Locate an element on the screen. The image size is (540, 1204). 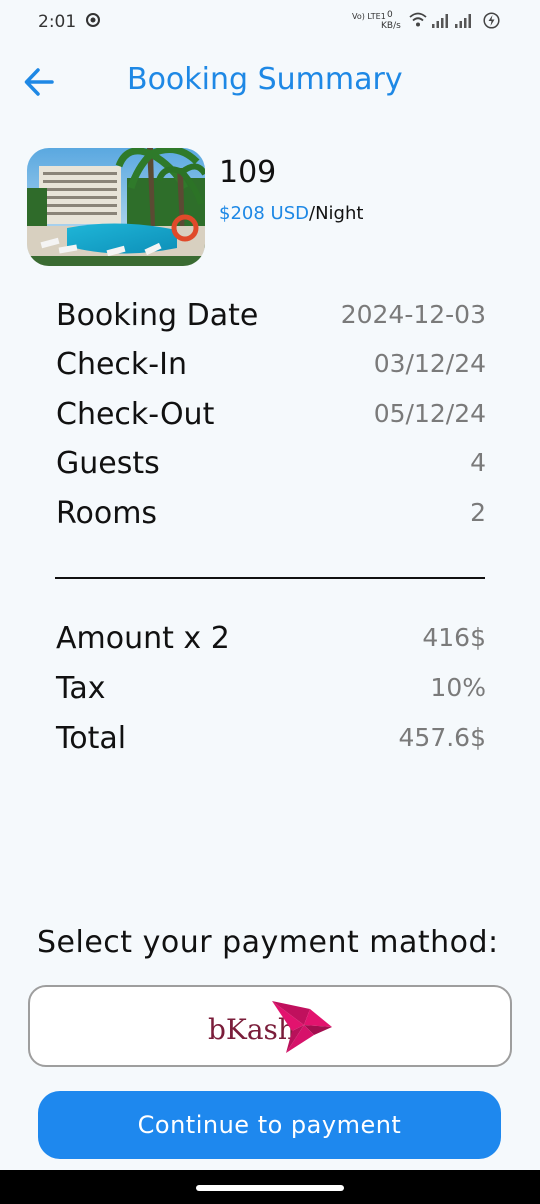
total-value: 416$ is located at coordinates (454, 637).